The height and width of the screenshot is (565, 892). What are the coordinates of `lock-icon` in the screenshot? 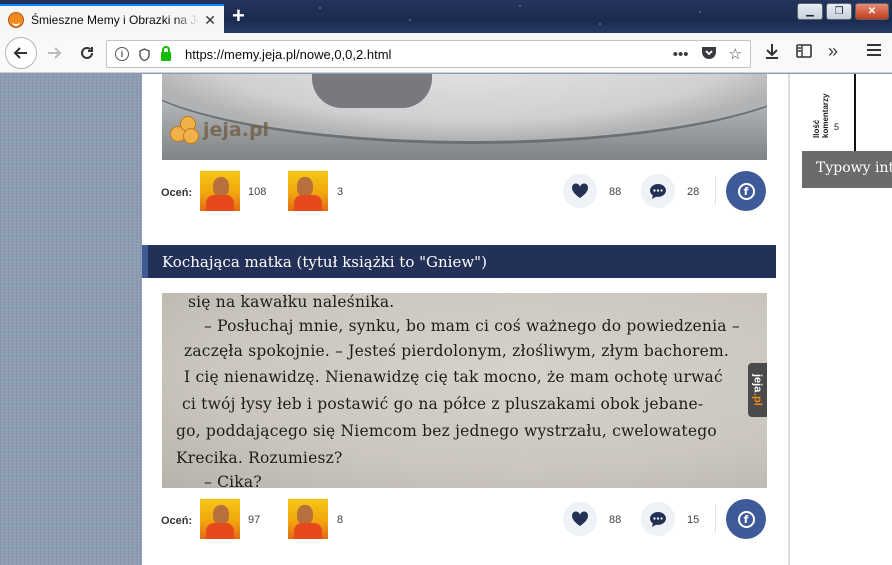 It's located at (166, 53).